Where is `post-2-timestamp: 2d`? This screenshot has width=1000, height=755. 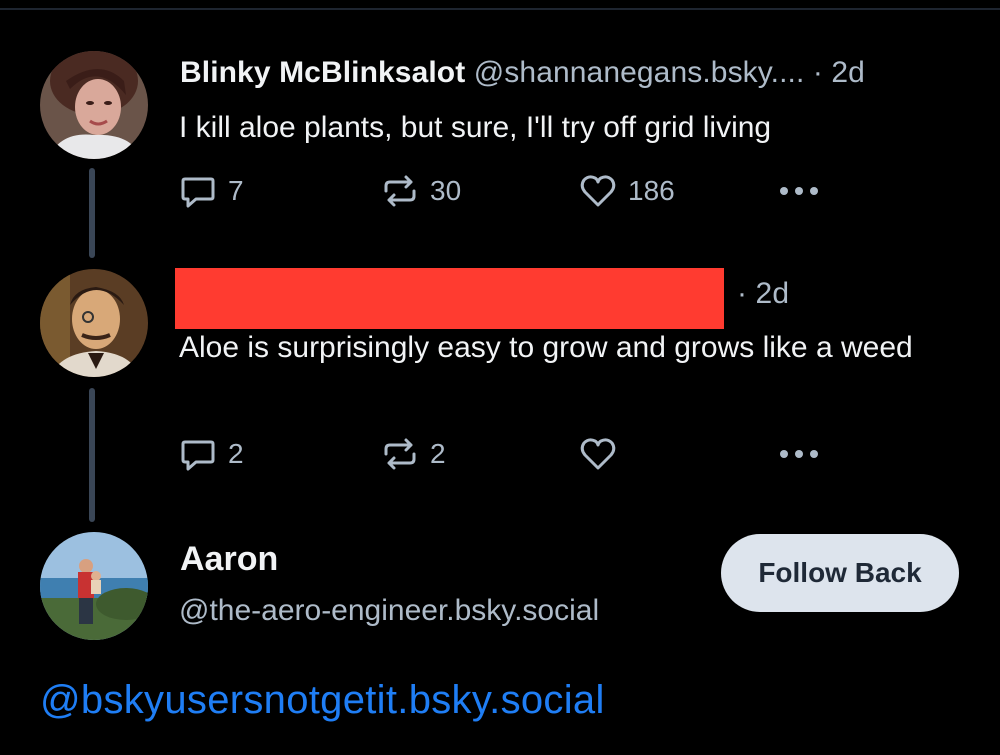 post-2-timestamp: 2d is located at coordinates (773, 293).